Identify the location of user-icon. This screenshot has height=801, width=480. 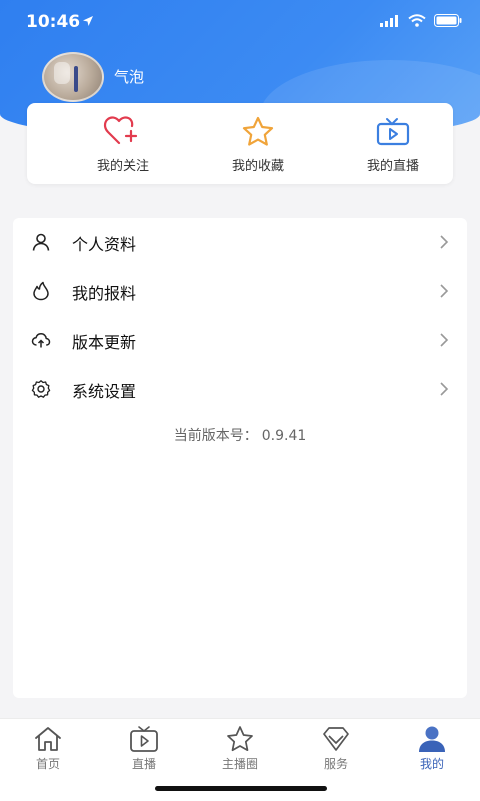
(41, 242).